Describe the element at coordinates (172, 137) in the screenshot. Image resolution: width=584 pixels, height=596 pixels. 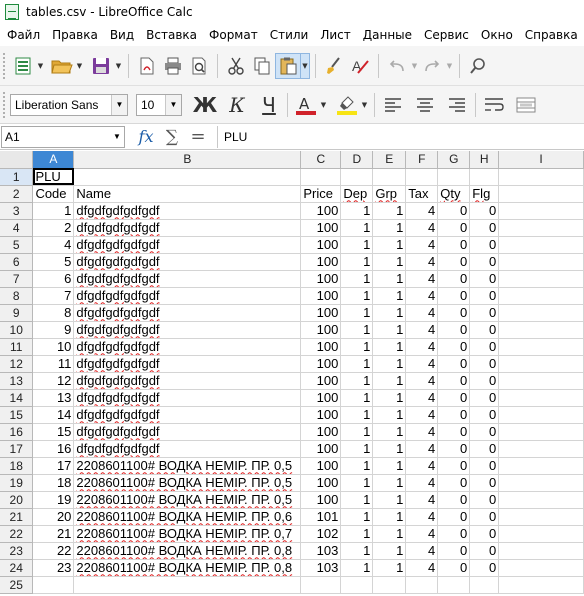
I see `sum-button: ∑` at that location.